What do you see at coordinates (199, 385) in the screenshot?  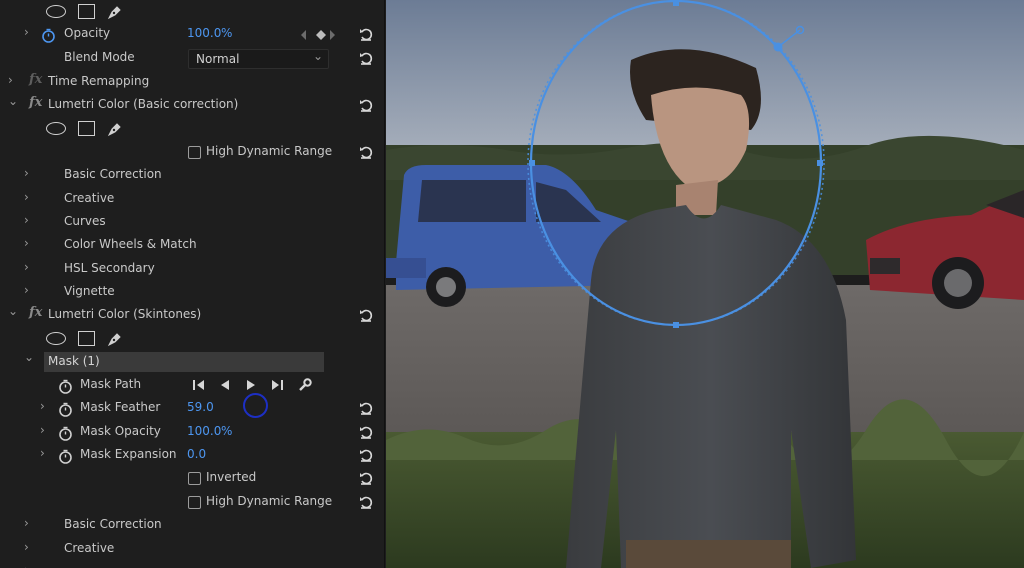 I see `track-backward-all-icon` at bounding box center [199, 385].